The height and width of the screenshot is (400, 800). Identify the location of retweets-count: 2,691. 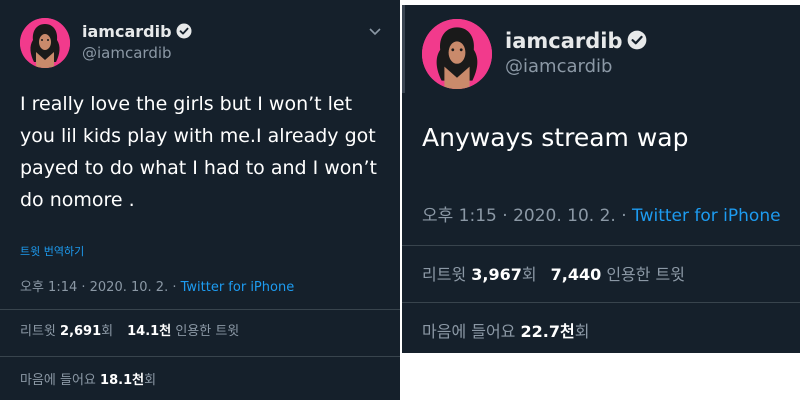
(80, 331).